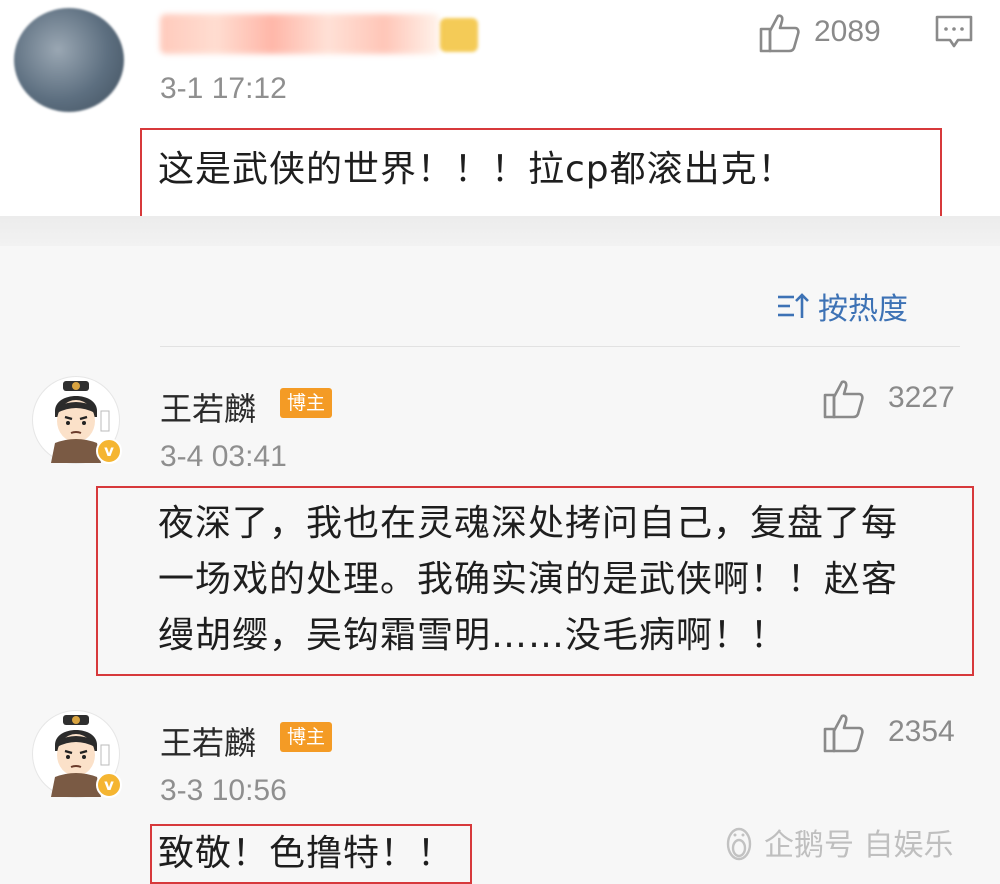 This screenshot has height=884, width=1000. What do you see at coordinates (847, 31) in the screenshot?
I see `like-count: 2089` at bounding box center [847, 31].